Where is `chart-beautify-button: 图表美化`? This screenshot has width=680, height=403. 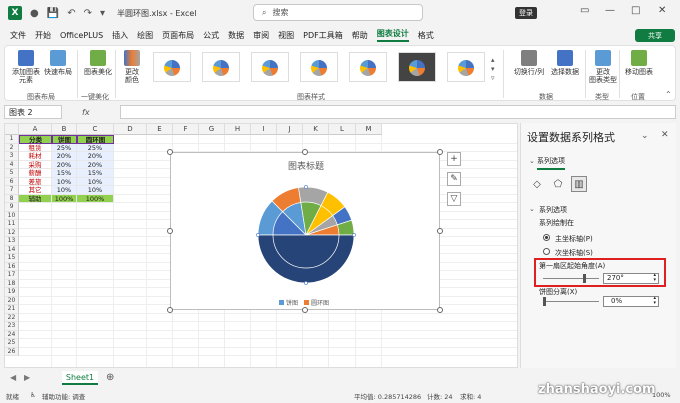
chart-beautify-button: 图表美化 is located at coordinates (98, 63).